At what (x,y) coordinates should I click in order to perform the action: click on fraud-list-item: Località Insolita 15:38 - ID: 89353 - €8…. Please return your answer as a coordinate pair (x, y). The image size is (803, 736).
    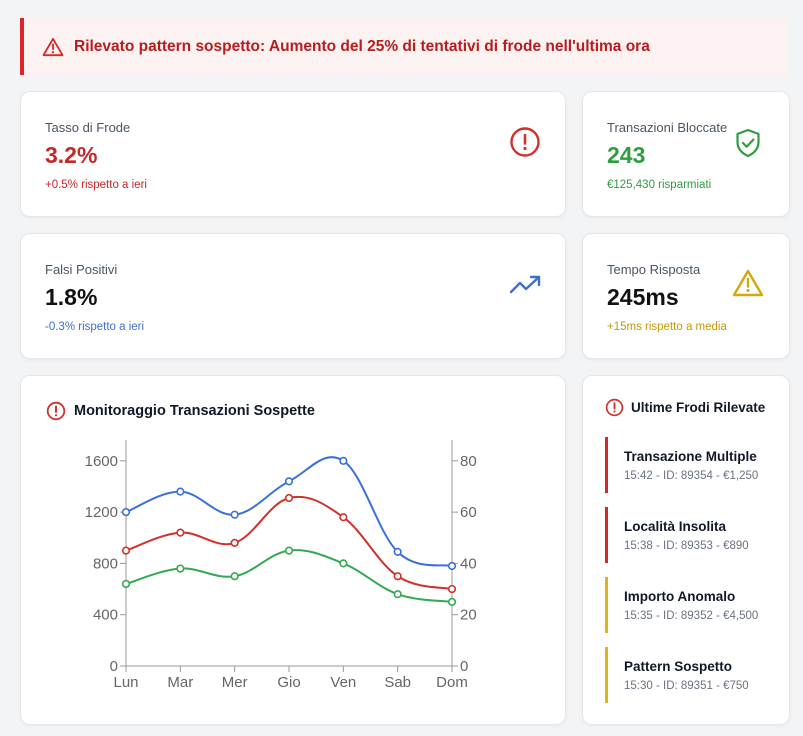
    Looking at the image, I should click on (695, 535).